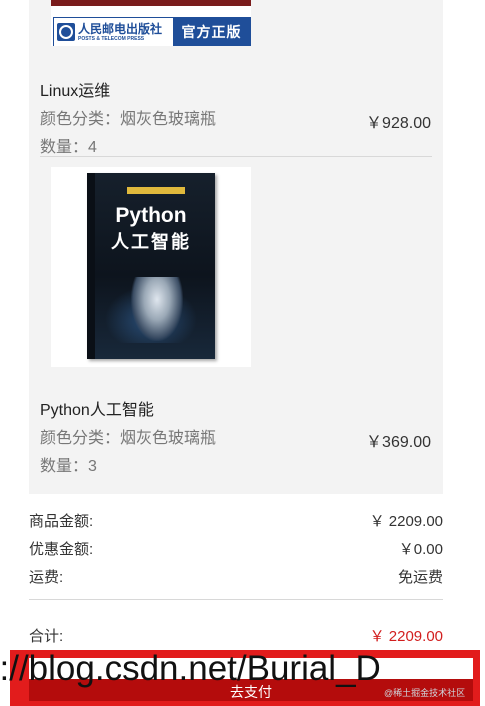 The height and width of the screenshot is (706, 485). What do you see at coordinates (46, 577) in the screenshot?
I see `summary-shipping-label: 运费:` at bounding box center [46, 577].